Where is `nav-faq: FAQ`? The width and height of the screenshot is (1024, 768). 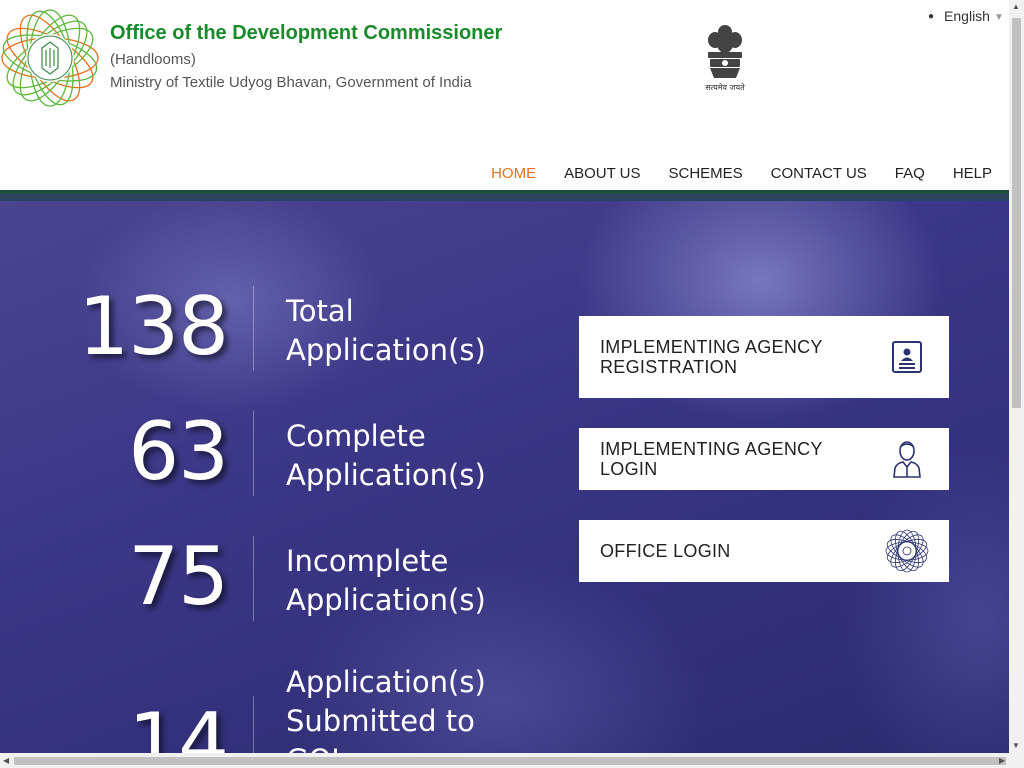 nav-faq: FAQ is located at coordinates (910, 173).